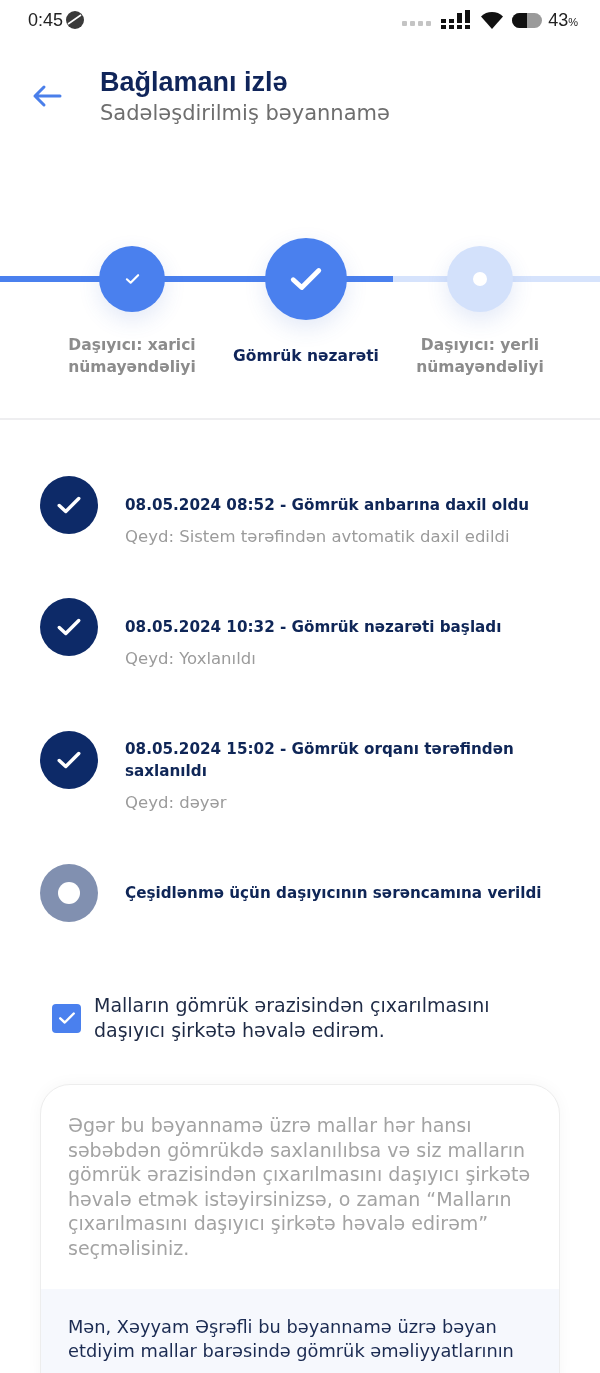  I want to click on check-icon, so click(66, 1018).